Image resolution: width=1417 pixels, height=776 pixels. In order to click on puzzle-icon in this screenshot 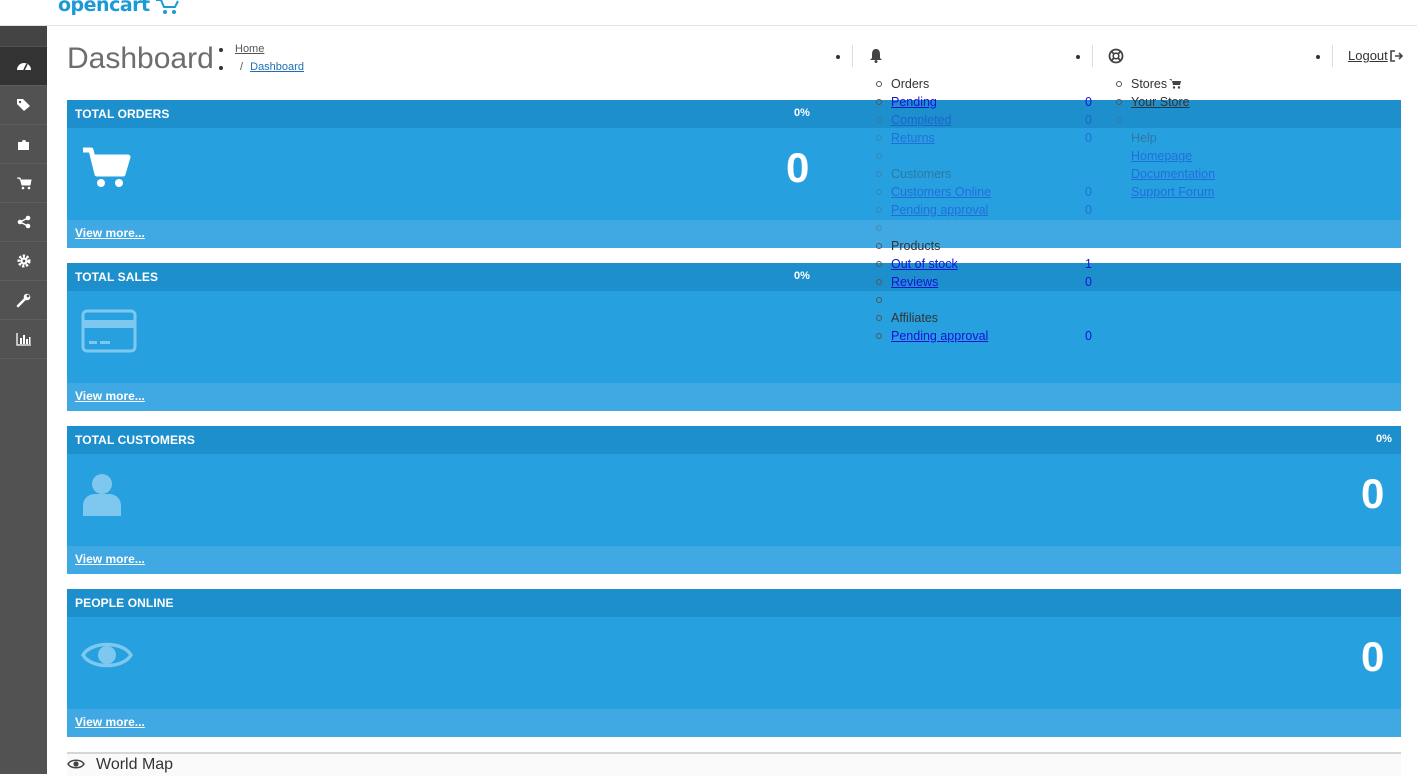, I will do `click(23, 145)`.